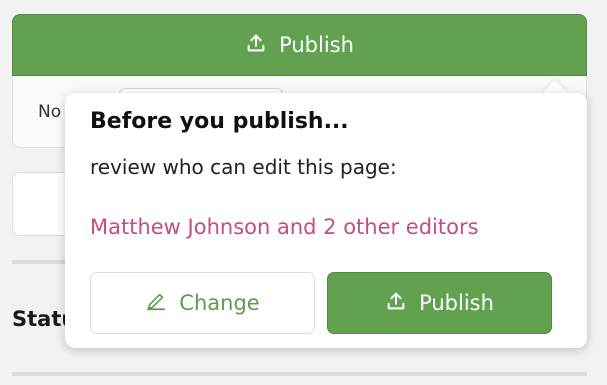 Image resolution: width=607 pixels, height=385 pixels. I want to click on publish-label: Publish, so click(456, 303).